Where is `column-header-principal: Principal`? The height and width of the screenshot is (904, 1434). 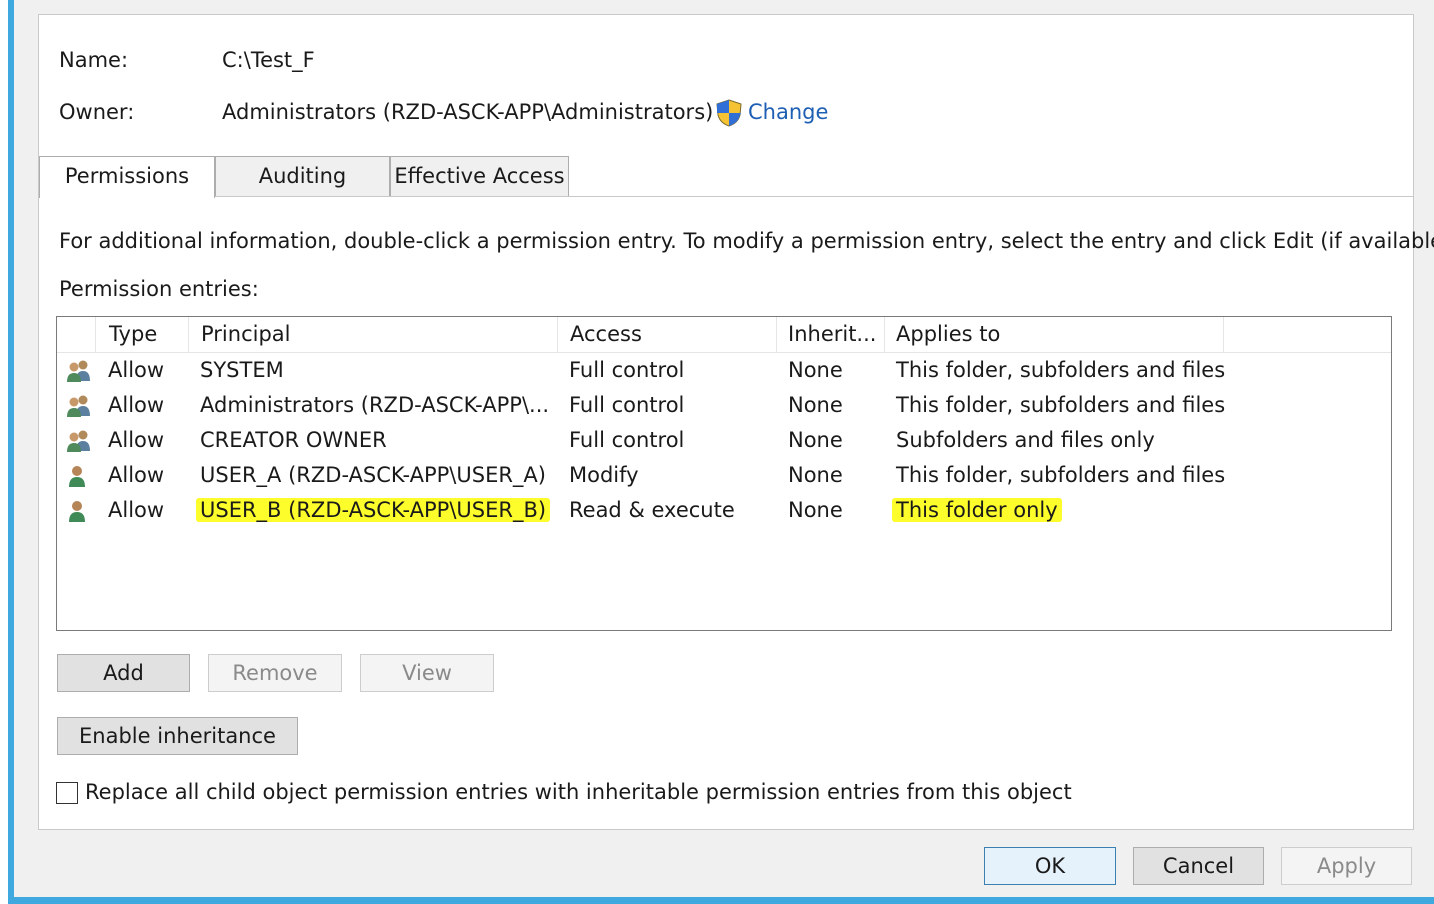
column-header-principal: Principal is located at coordinates (246, 334).